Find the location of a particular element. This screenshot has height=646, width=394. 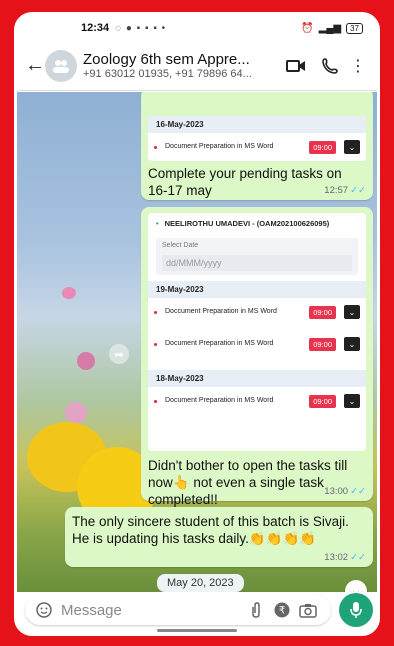

message-meta: 12:57 ✓✓ is located at coordinates (345, 190).